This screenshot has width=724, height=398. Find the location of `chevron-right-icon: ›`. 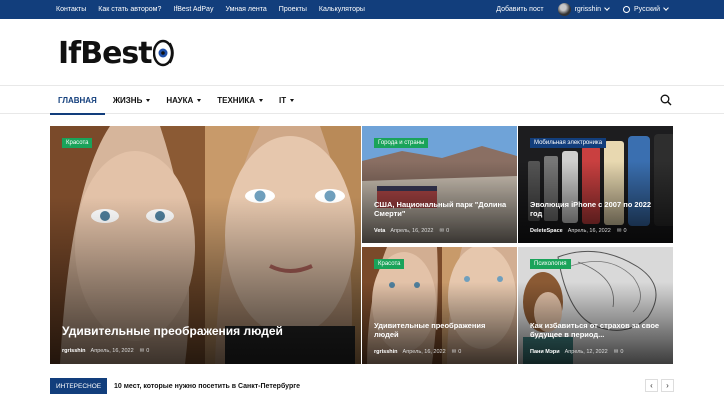

chevron-right-icon: › is located at coordinates (667, 385).